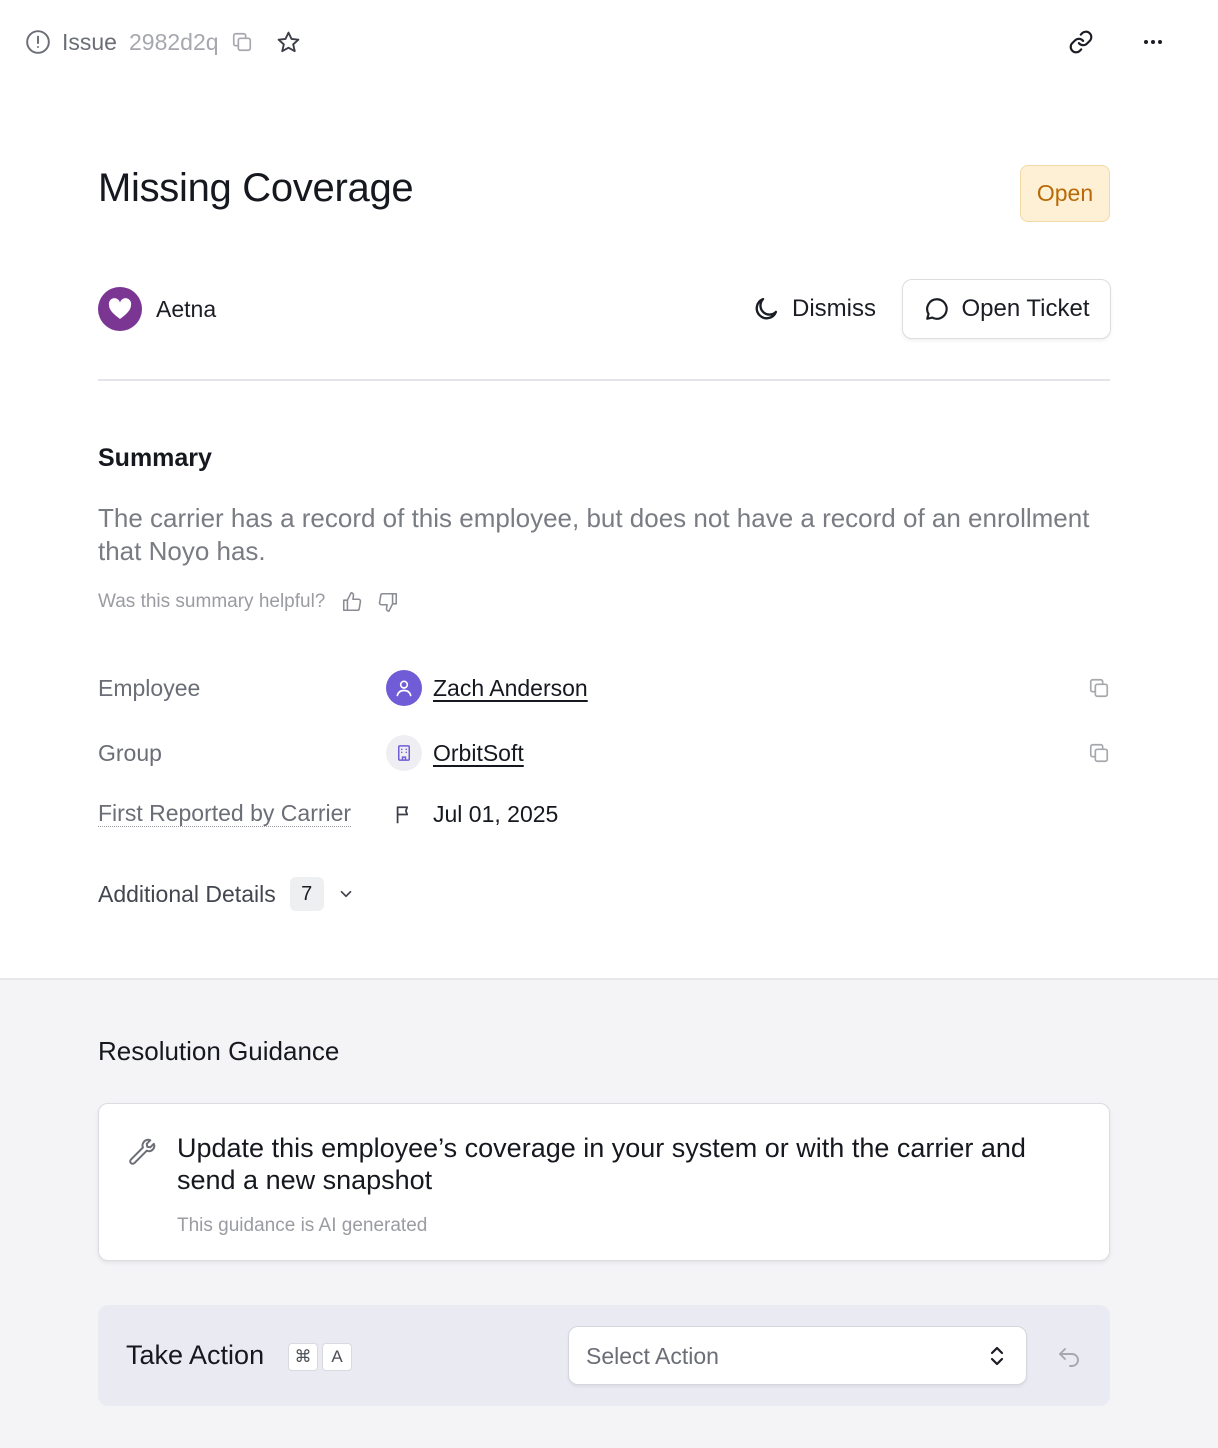 The image size is (1218, 1448). I want to click on issue-title: Missing Coverage, so click(256, 188).